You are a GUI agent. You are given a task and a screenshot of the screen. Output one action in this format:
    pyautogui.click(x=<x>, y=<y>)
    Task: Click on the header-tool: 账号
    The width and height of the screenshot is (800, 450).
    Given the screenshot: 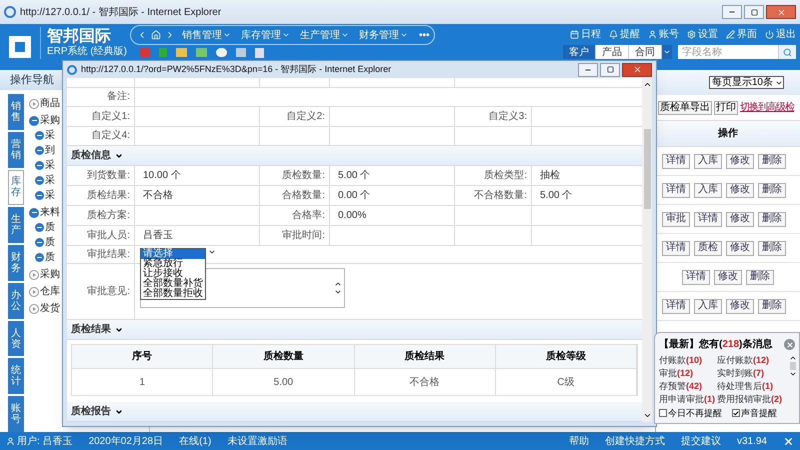 What is the action you would take?
    pyautogui.click(x=663, y=34)
    